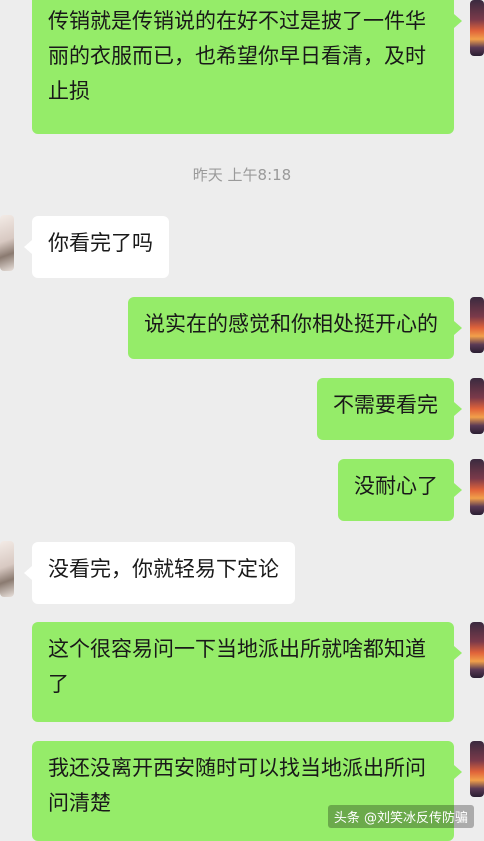 This screenshot has width=484, height=841. What do you see at coordinates (163, 573) in the screenshot?
I see `message-bubble-peer: 没看完，你就轻易下定论` at bounding box center [163, 573].